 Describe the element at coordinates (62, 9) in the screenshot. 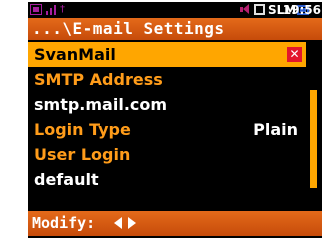

I see `antenna-icon: †` at that location.